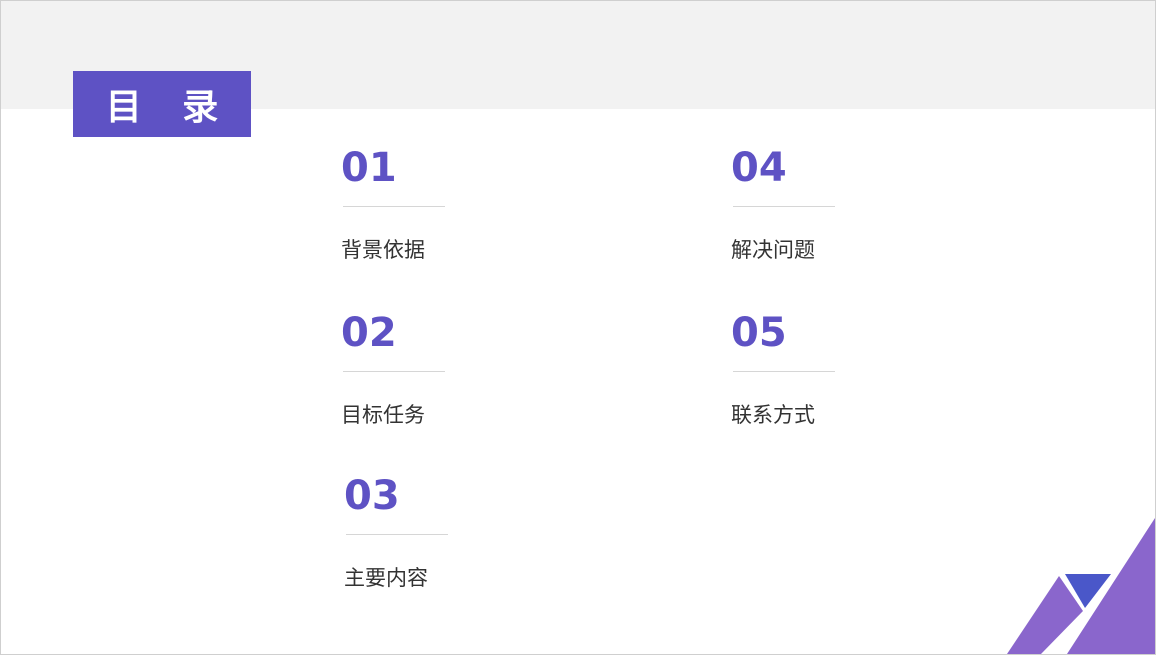 The image size is (1156, 655). What do you see at coordinates (1045, 615) in the screenshot?
I see `decor-triangle-left` at bounding box center [1045, 615].